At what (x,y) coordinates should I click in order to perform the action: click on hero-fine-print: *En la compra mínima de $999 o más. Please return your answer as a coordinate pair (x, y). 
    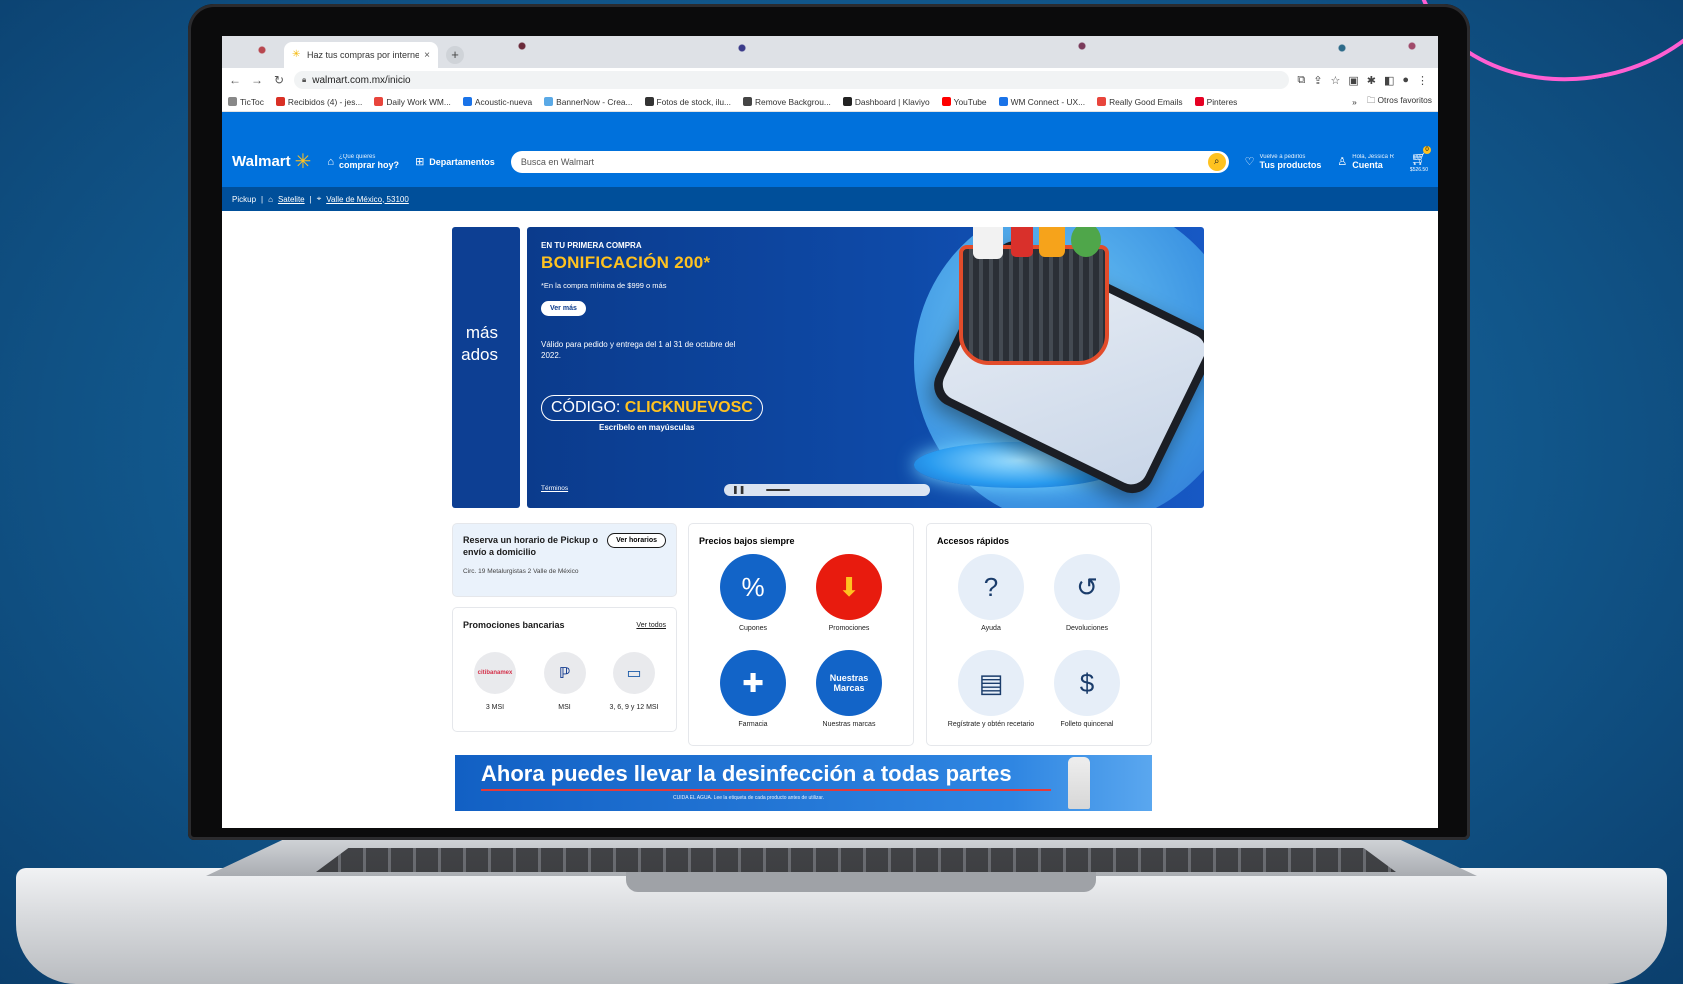
    Looking at the image, I should click on (604, 285).